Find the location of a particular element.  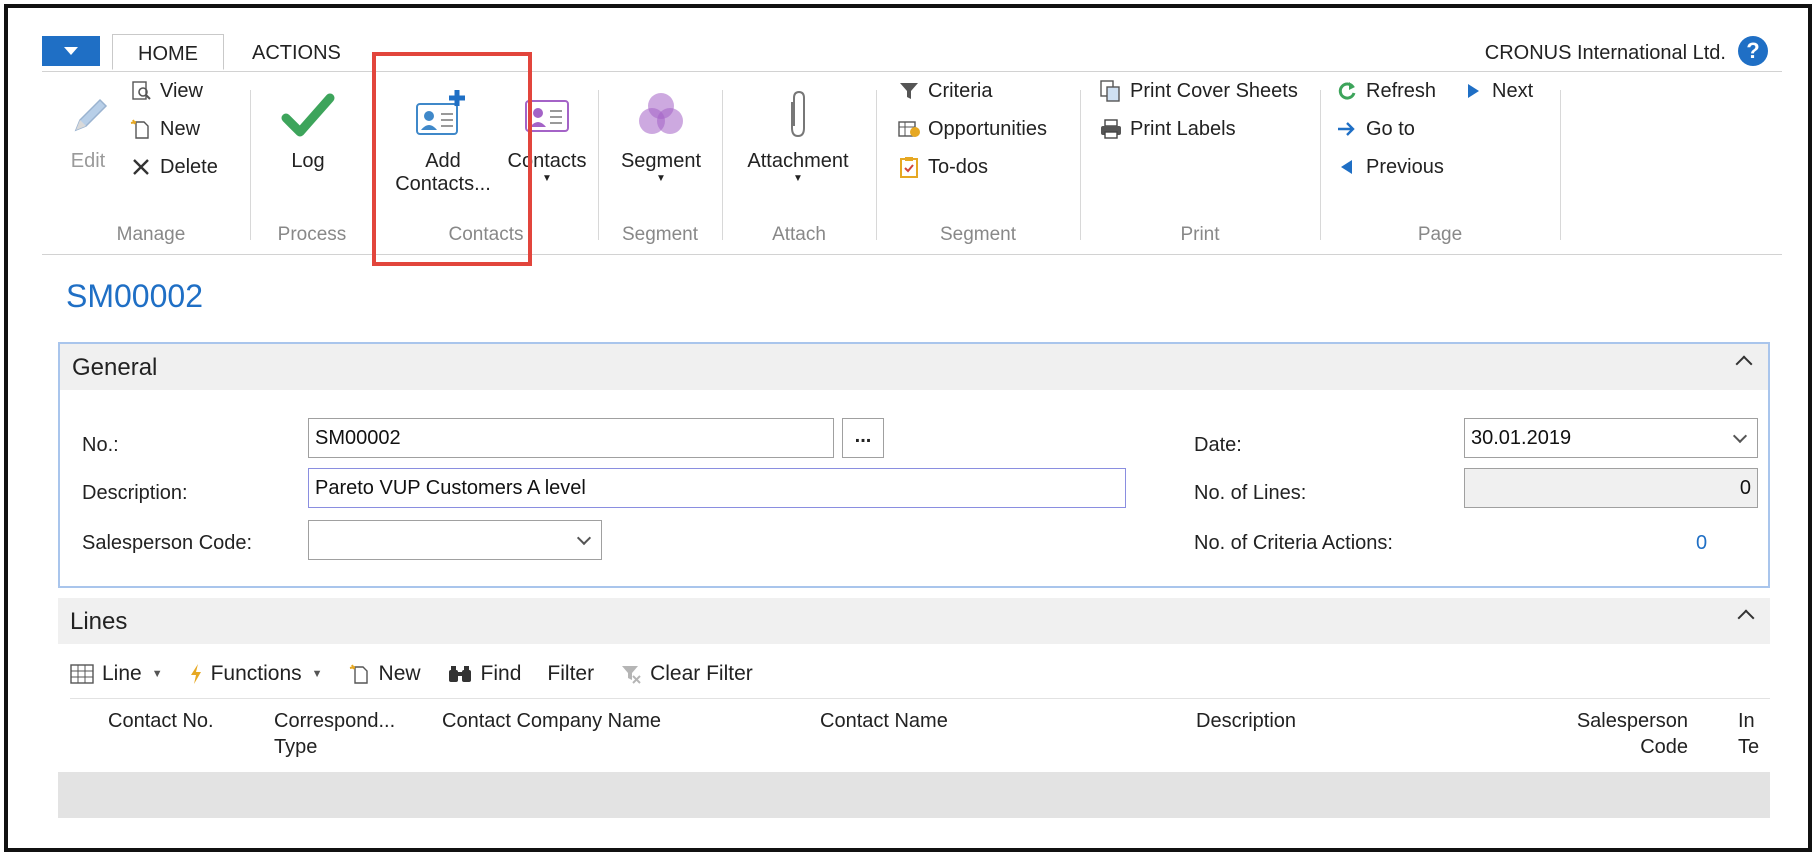

divider is located at coordinates (920, 698).